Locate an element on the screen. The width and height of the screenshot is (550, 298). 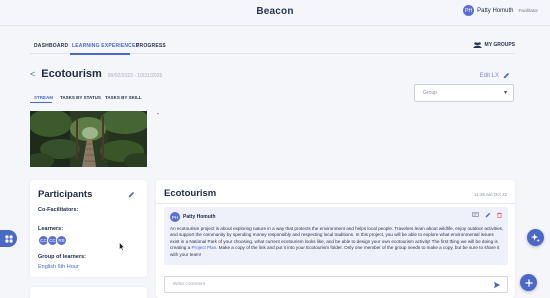
ai-assistant-button is located at coordinates (535, 237).